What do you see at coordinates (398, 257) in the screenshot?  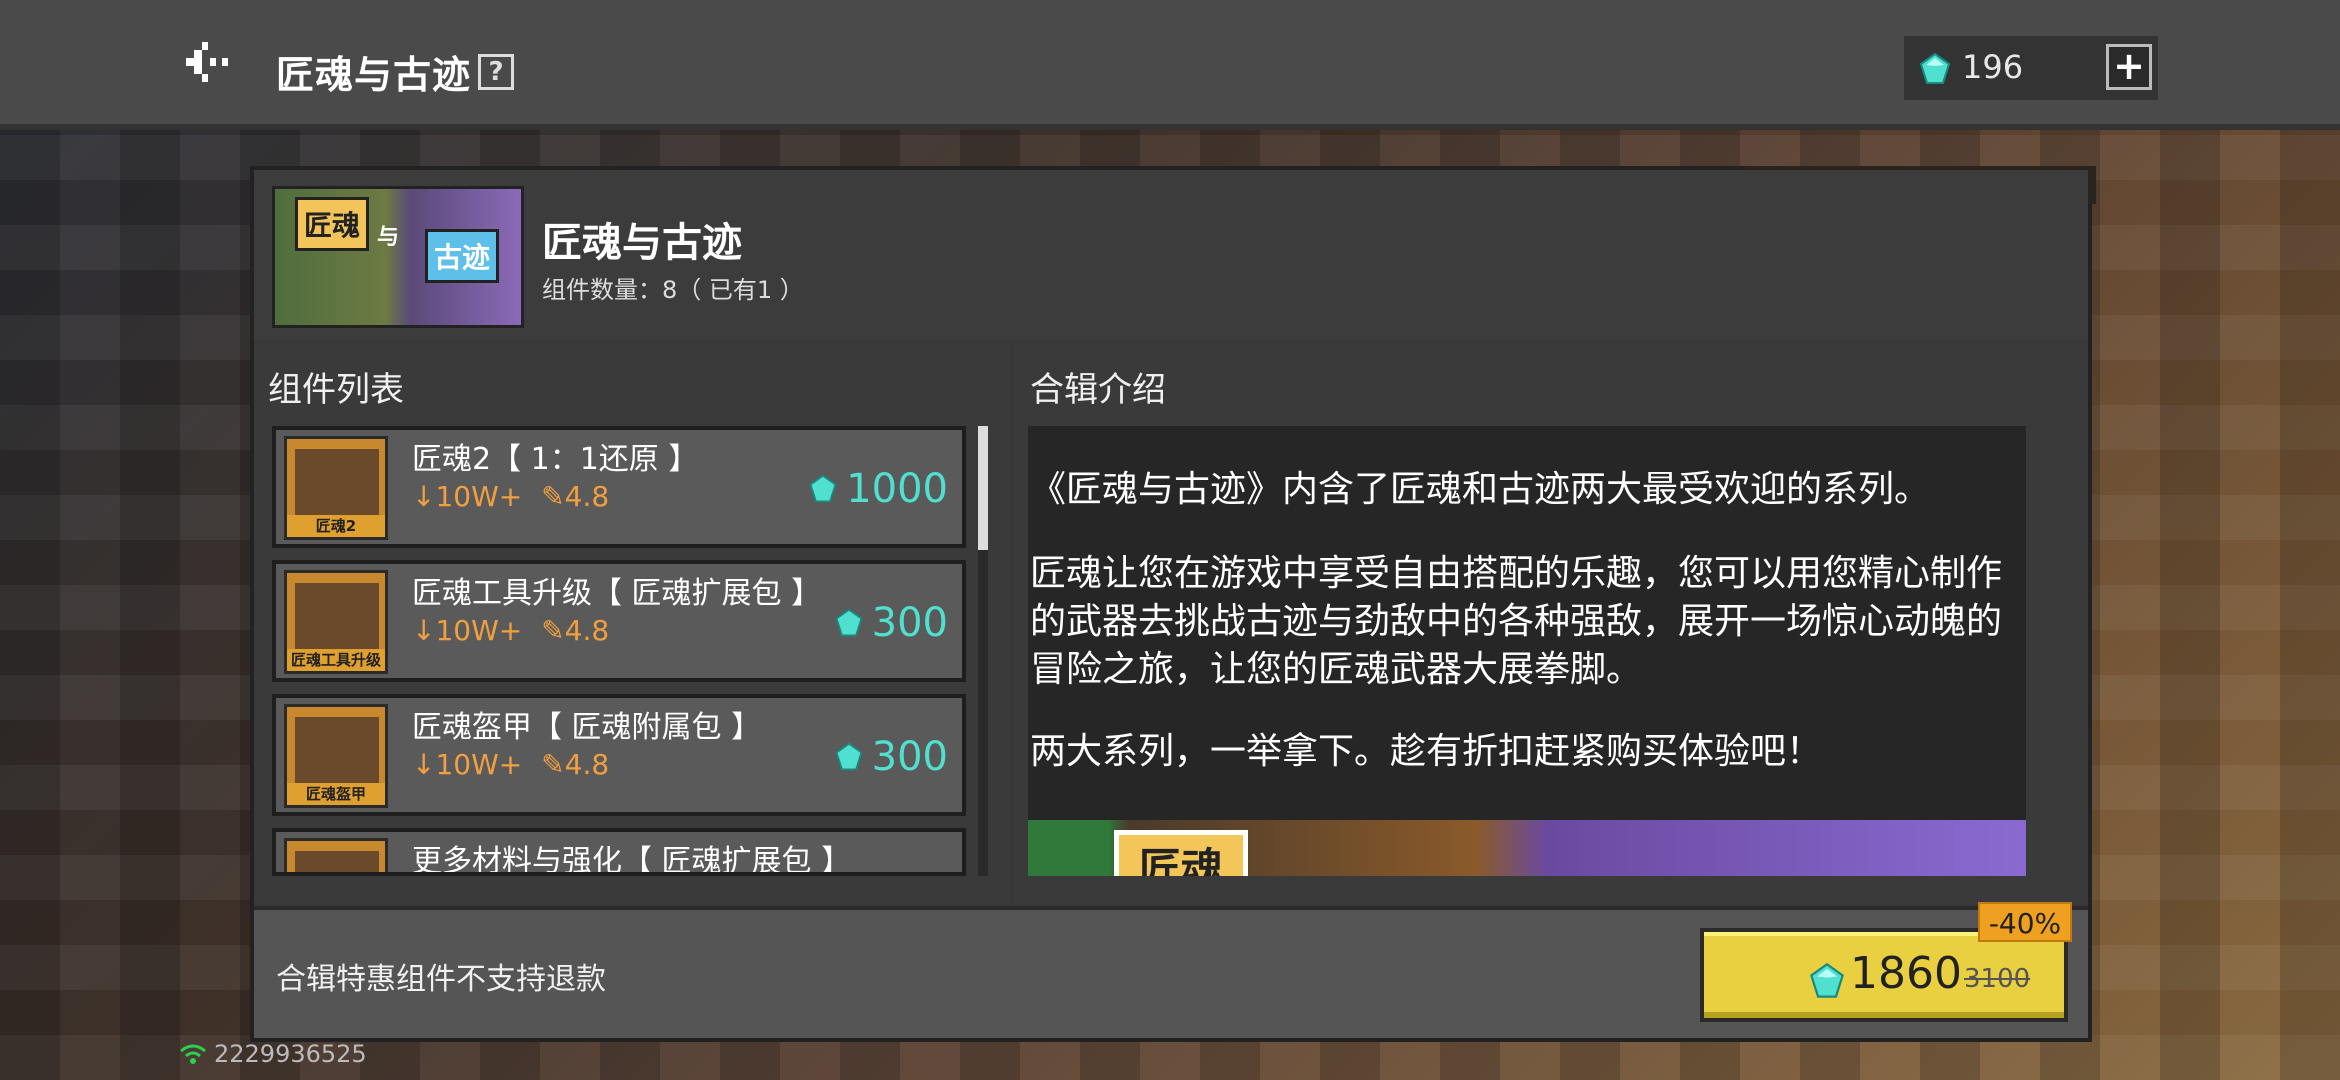 I see `bundle-thumbnail: 匠魂 与 古迹` at bounding box center [398, 257].